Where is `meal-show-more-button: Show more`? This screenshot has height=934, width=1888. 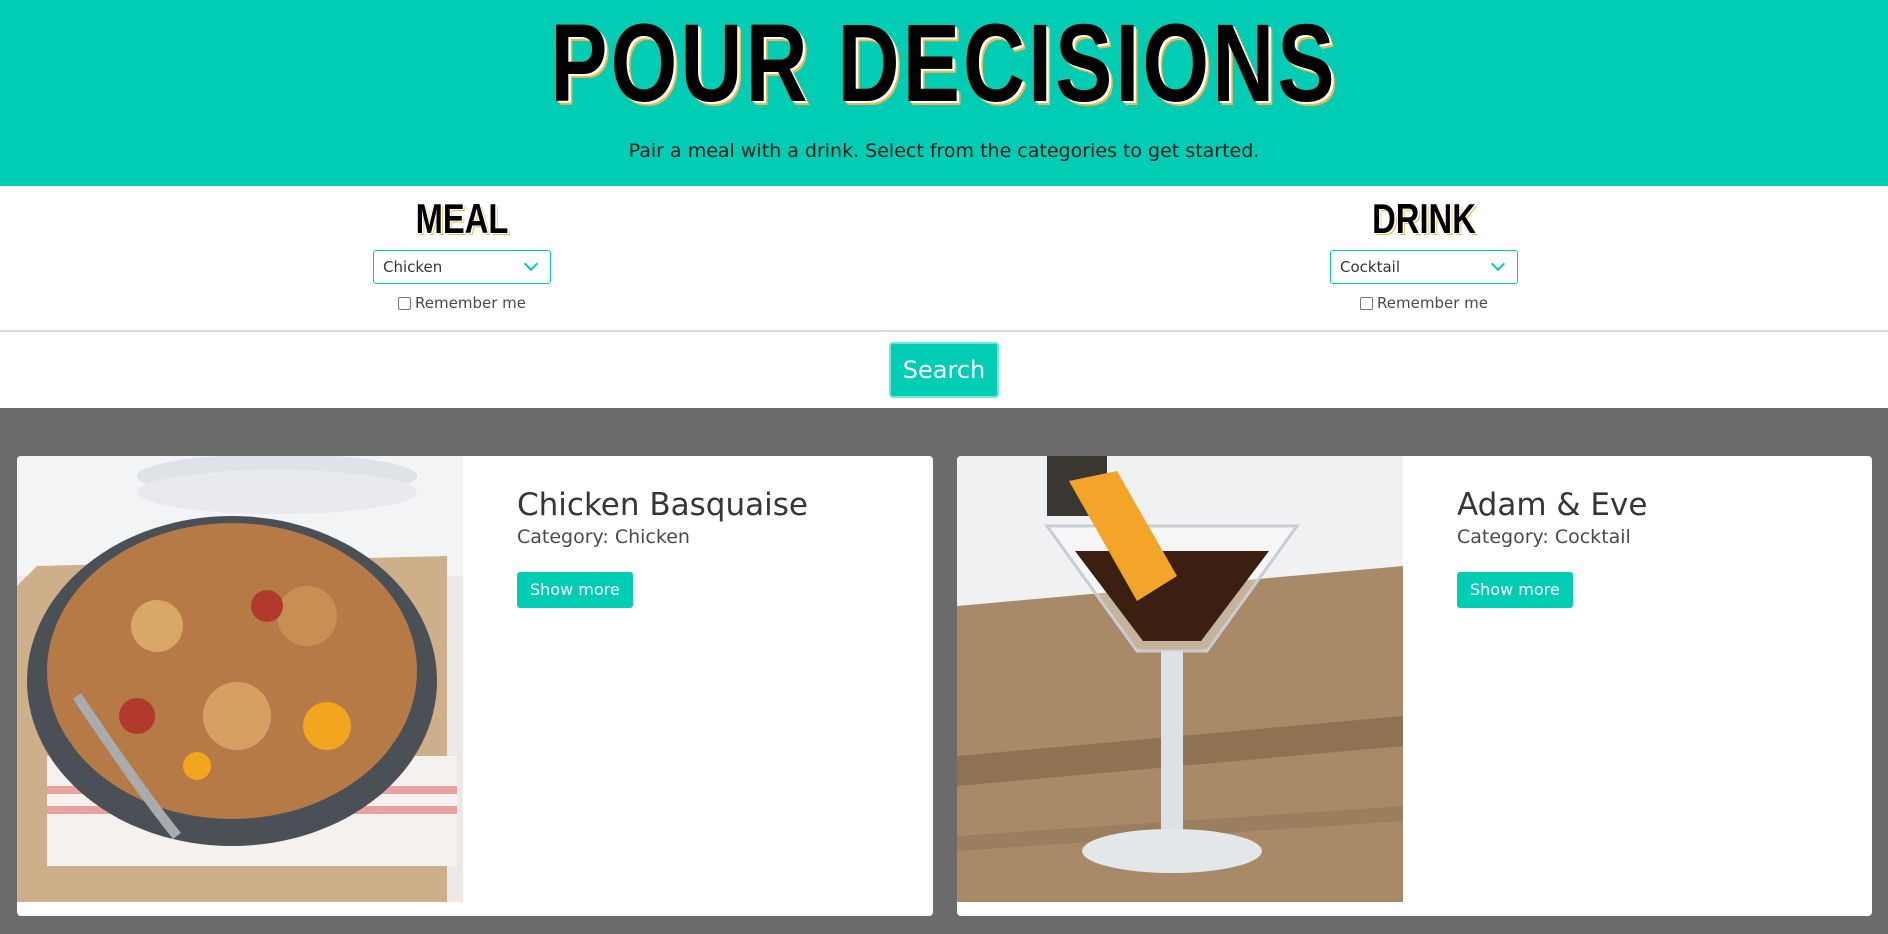 meal-show-more-button: Show more is located at coordinates (575, 590).